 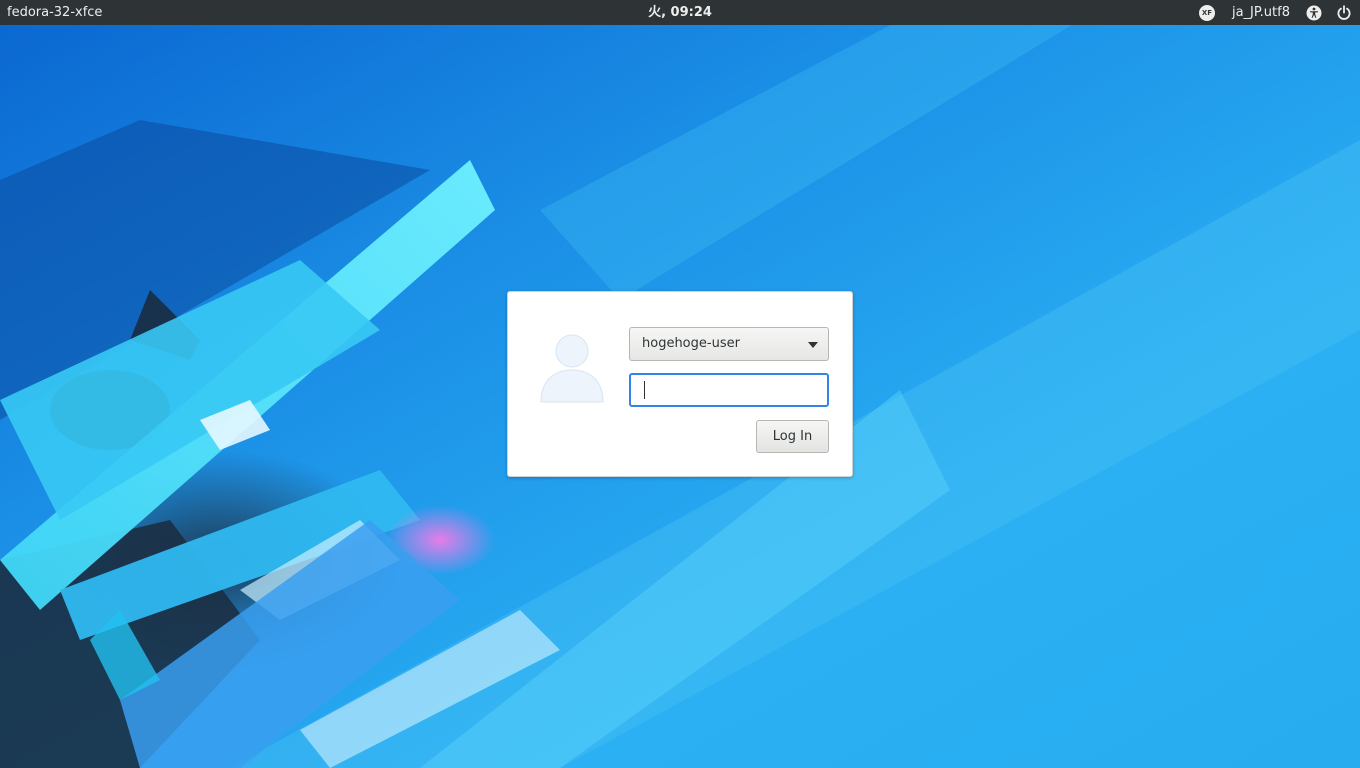 What do you see at coordinates (1261, 12) in the screenshot?
I see `language-indicator: ja_JP.utf8` at bounding box center [1261, 12].